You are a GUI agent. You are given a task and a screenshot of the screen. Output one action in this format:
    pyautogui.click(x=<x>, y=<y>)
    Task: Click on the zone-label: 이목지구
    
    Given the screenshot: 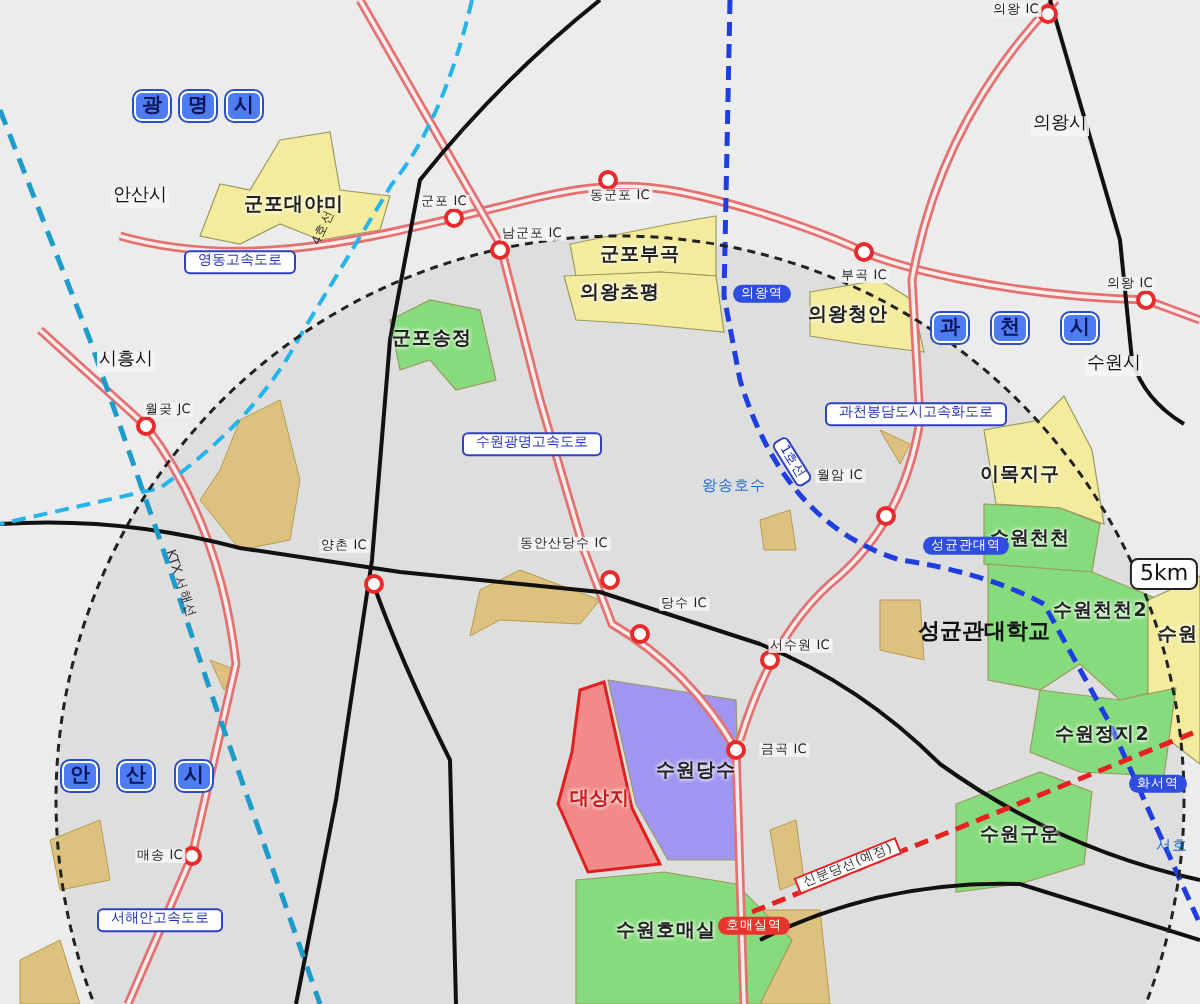 What is the action you would take?
    pyautogui.click(x=1020, y=476)
    